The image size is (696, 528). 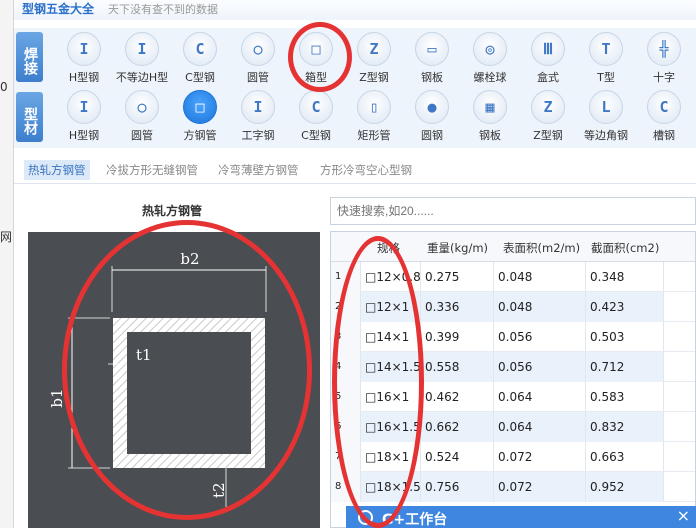 I want to click on category-item-label: 方钢管, so click(x=200, y=135).